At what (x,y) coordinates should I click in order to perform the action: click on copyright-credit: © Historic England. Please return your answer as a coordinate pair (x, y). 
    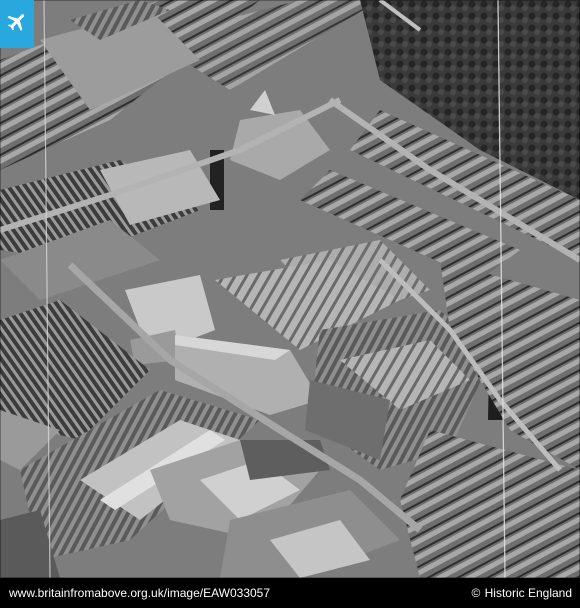
    Looking at the image, I should click on (521, 593).